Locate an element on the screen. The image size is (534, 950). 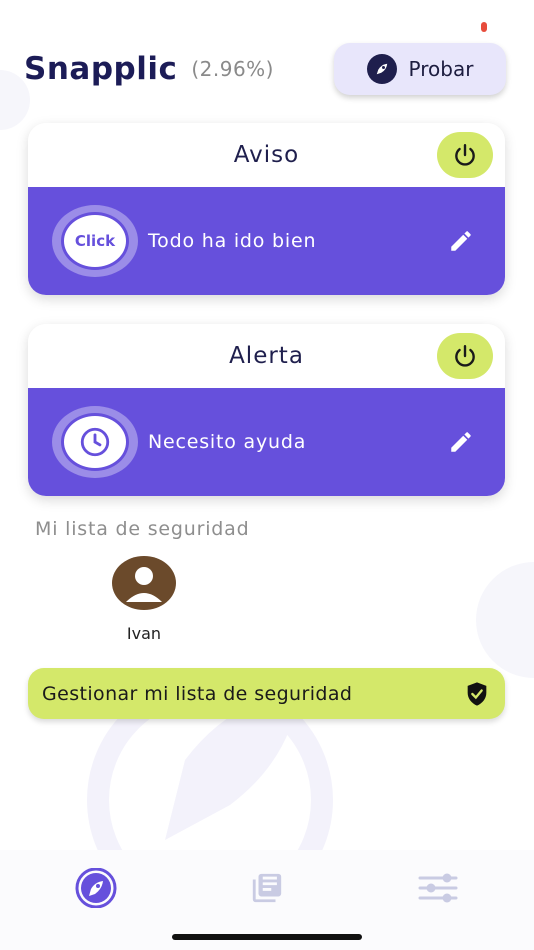
avatar is located at coordinates (144, 583).